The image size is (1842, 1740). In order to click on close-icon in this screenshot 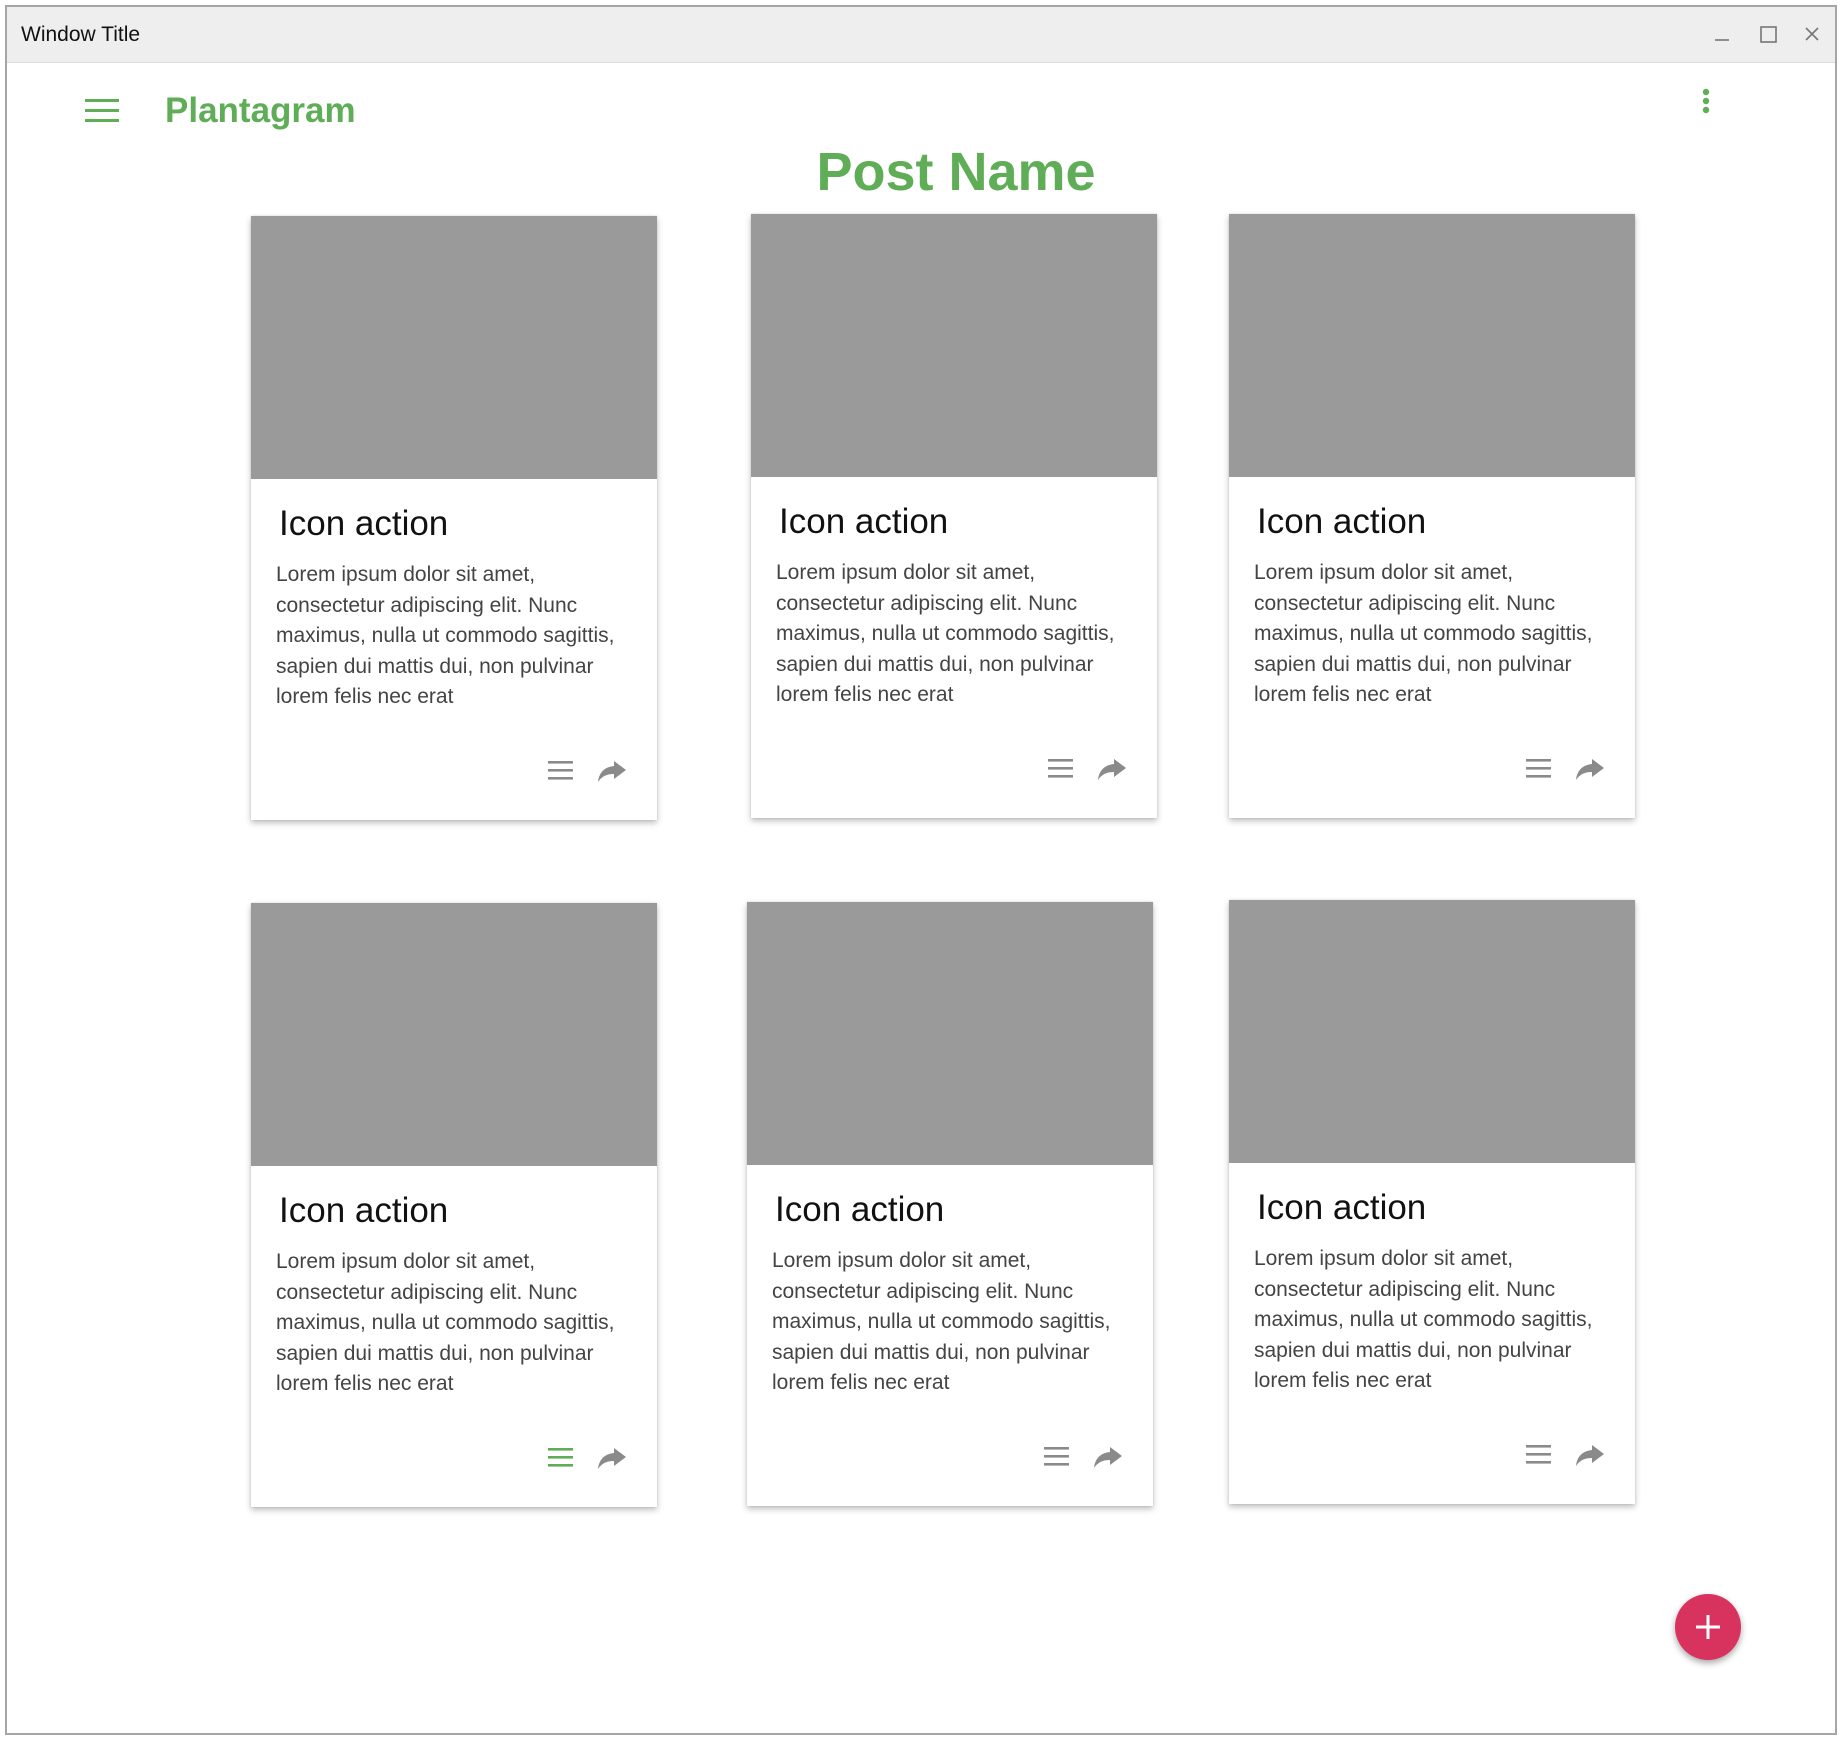, I will do `click(1812, 34)`.